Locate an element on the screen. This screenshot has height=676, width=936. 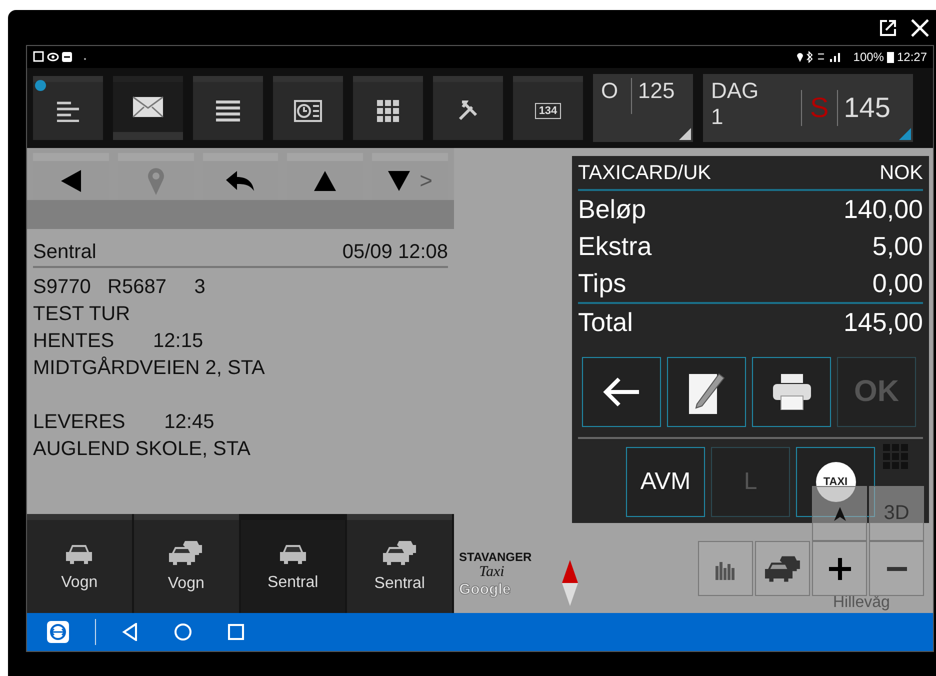
total-value: 145,00 is located at coordinates (883, 322).